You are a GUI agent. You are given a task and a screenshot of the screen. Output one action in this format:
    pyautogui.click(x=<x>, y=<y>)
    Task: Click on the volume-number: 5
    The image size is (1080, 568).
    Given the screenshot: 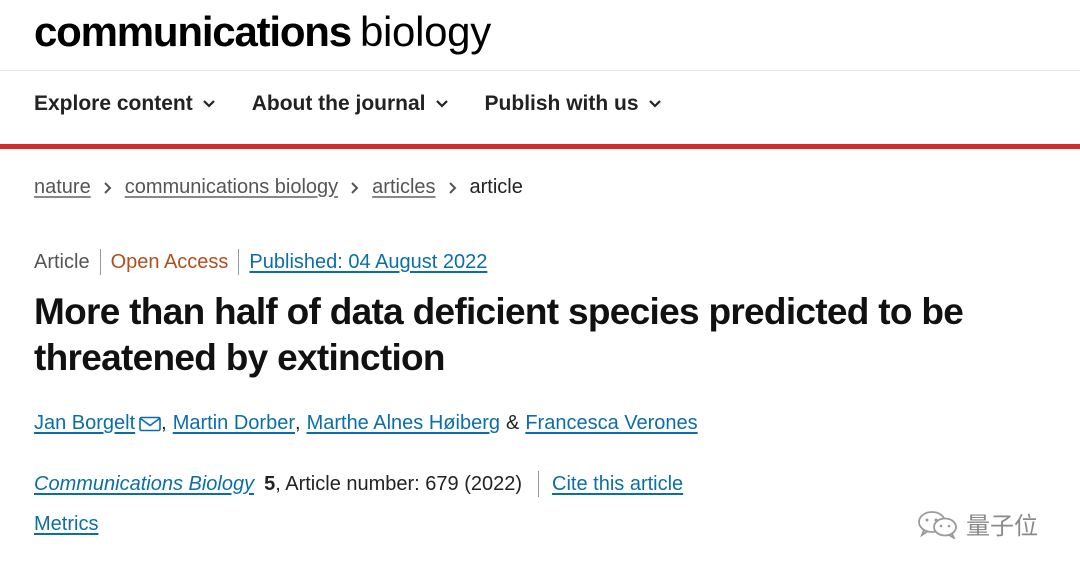 What is the action you would take?
    pyautogui.click(x=270, y=483)
    